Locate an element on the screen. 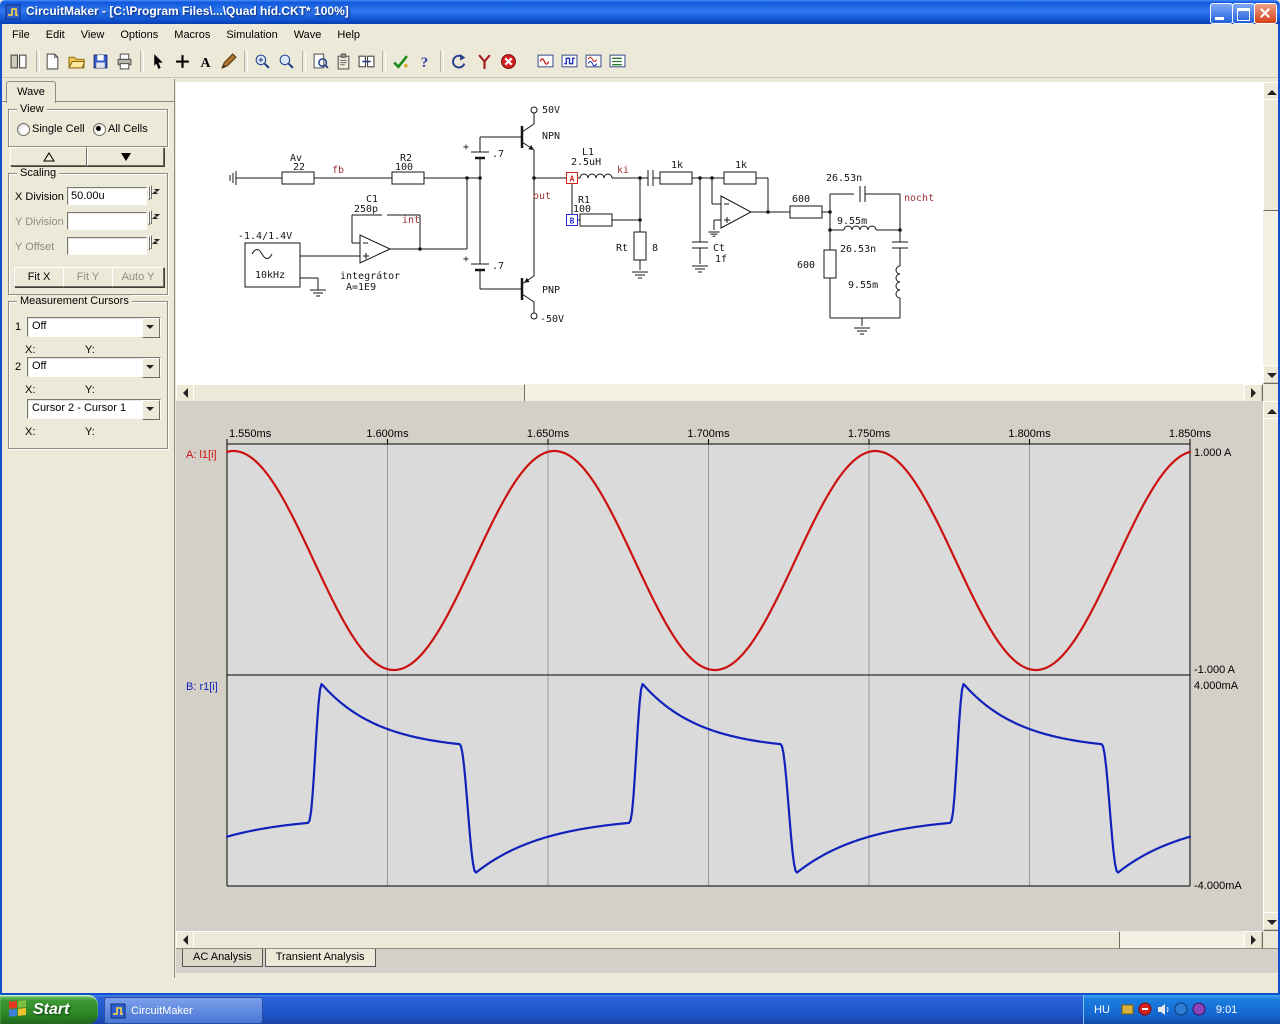  open-button is located at coordinates (76, 61).